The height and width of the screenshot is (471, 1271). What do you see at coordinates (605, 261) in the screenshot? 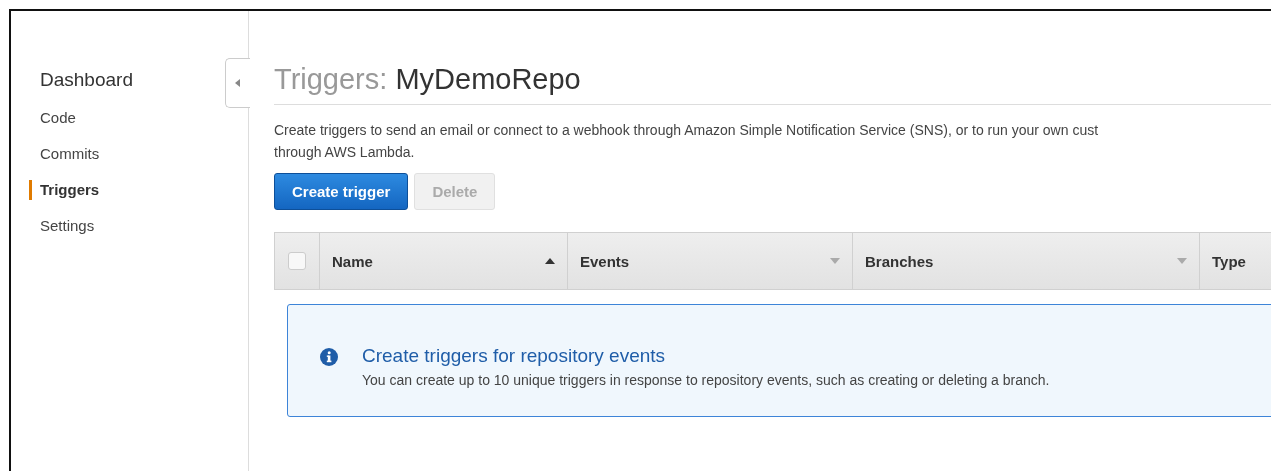
I see `column-label: Events` at bounding box center [605, 261].